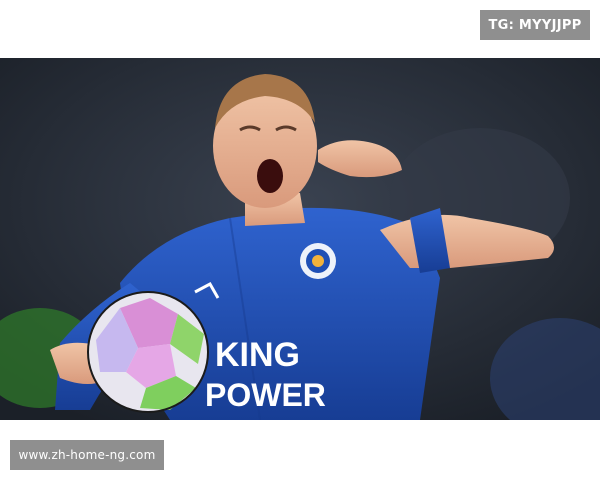 This screenshot has height=480, width=600. I want to click on football, so click(148, 352).